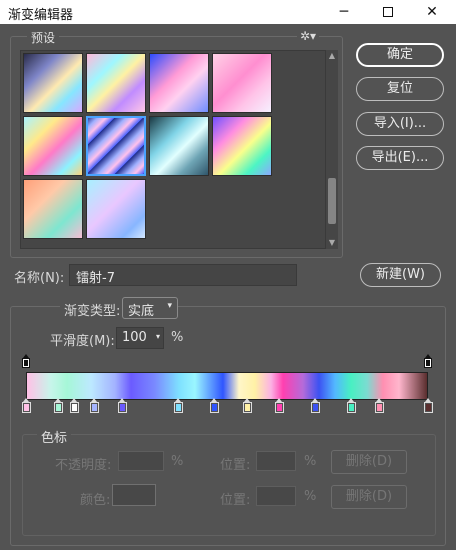  What do you see at coordinates (134, 337) in the screenshot?
I see `smoothness-value: 100` at bounding box center [134, 337].